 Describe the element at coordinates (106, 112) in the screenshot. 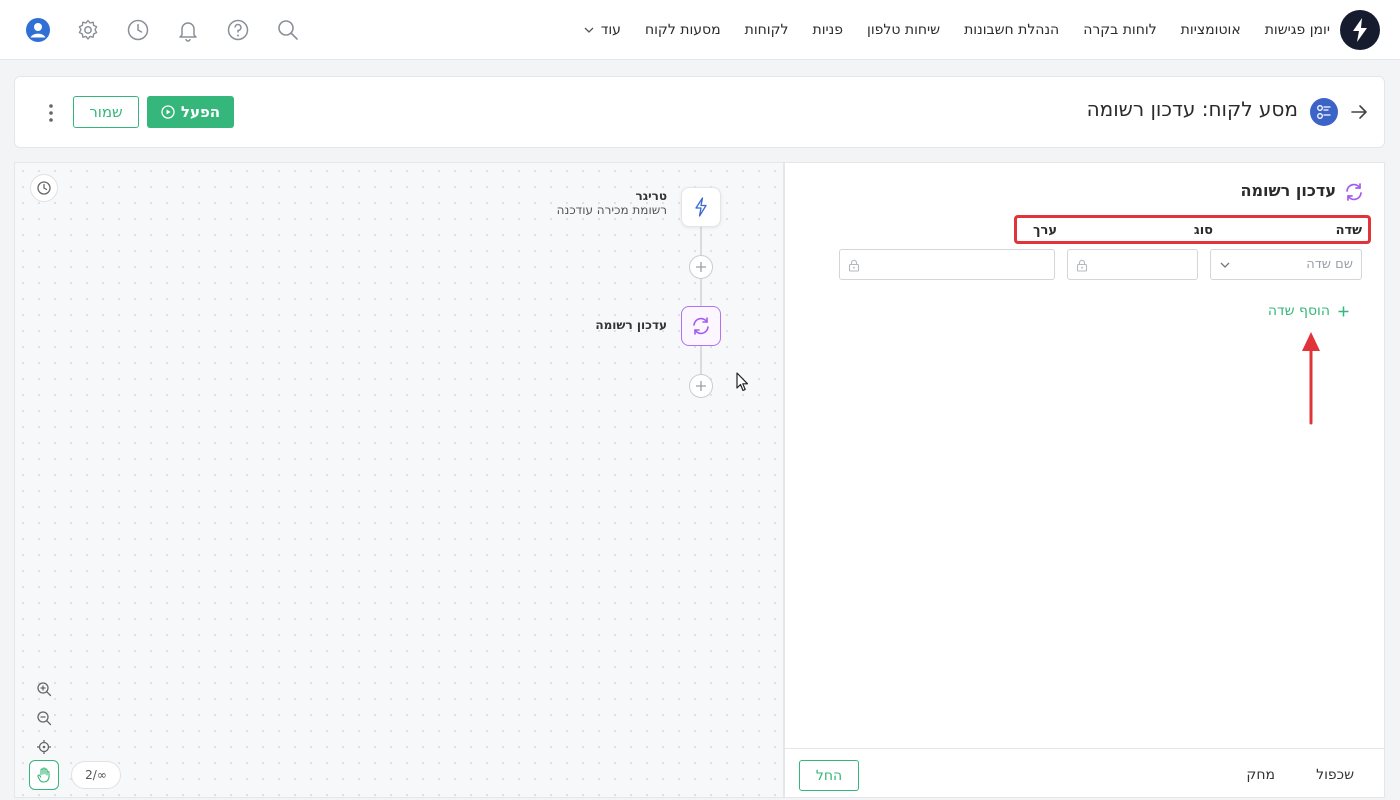

I see `save-button: שמור` at that location.